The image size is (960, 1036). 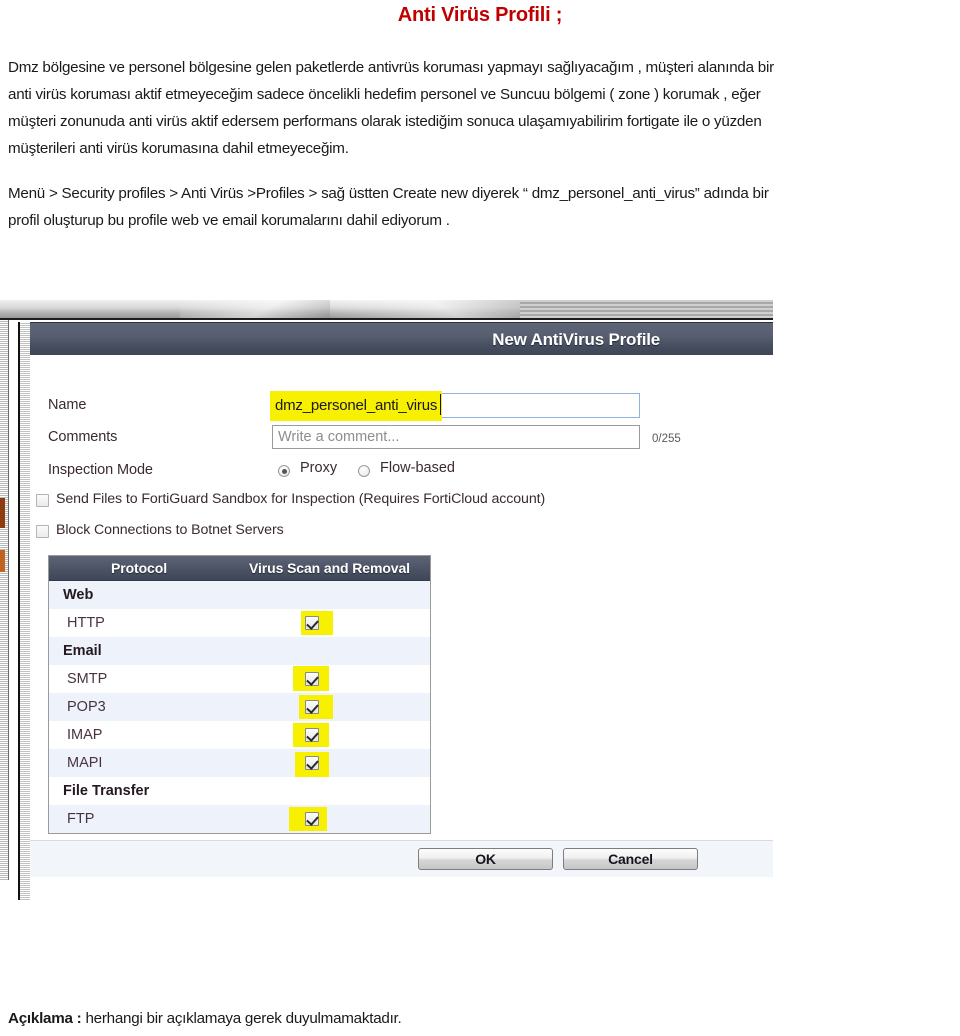 I want to click on table-row: SMTP, so click(x=239, y=679).